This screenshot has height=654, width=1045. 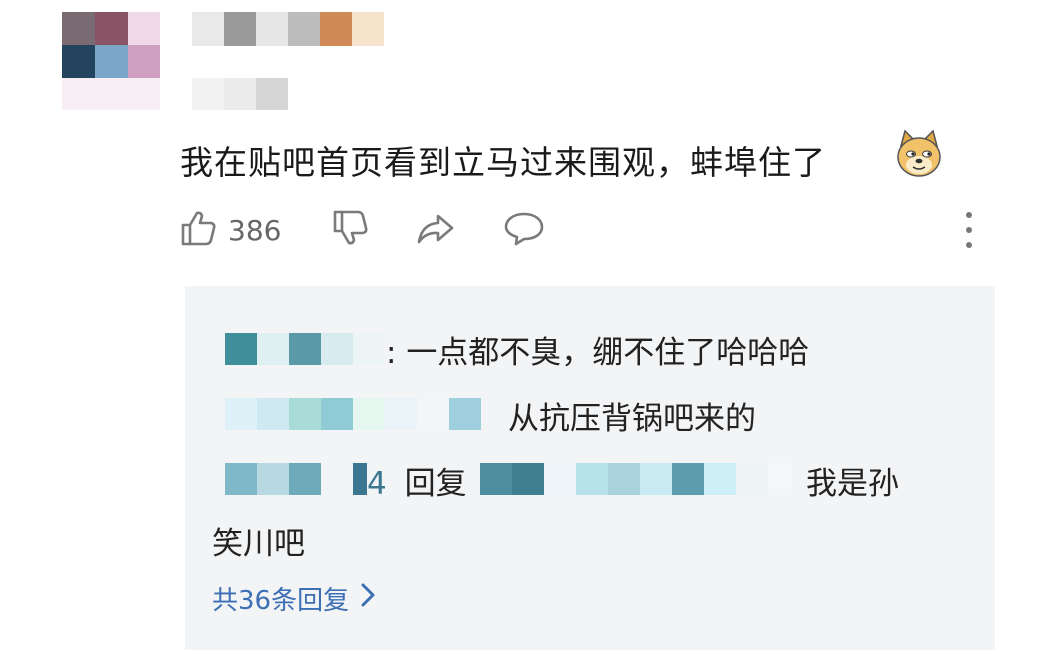 I want to click on reply-3-text-cont: 笑川吧, so click(x=258, y=544).